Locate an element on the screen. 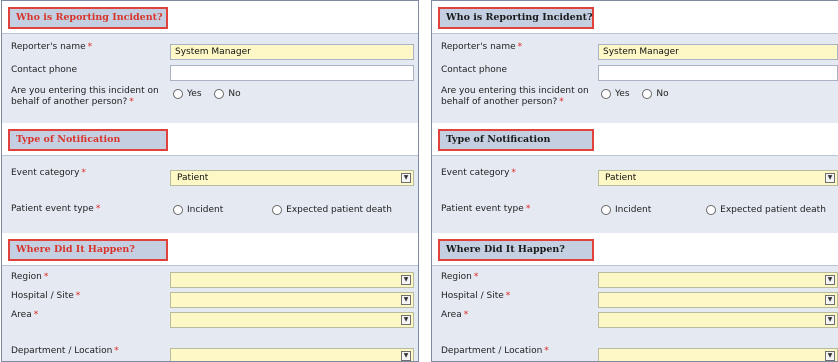 The height and width of the screenshot is (362, 838). department-location-label: Department / Location is located at coordinates (492, 351).